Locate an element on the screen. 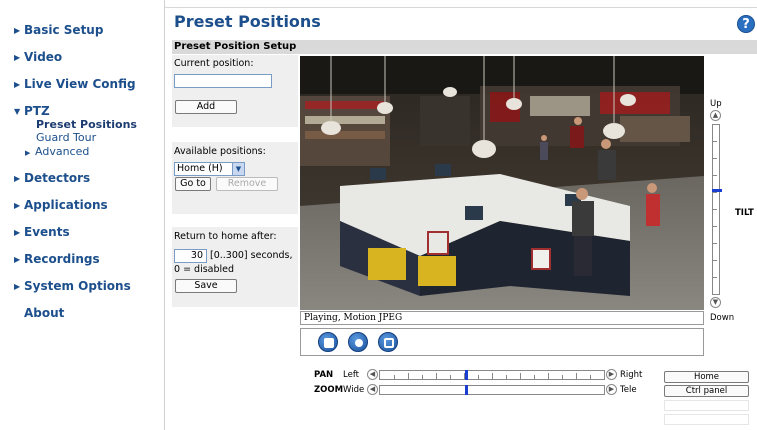 The height and width of the screenshot is (430, 757). return-home-hint: [0..300] seconds, is located at coordinates (251, 255).